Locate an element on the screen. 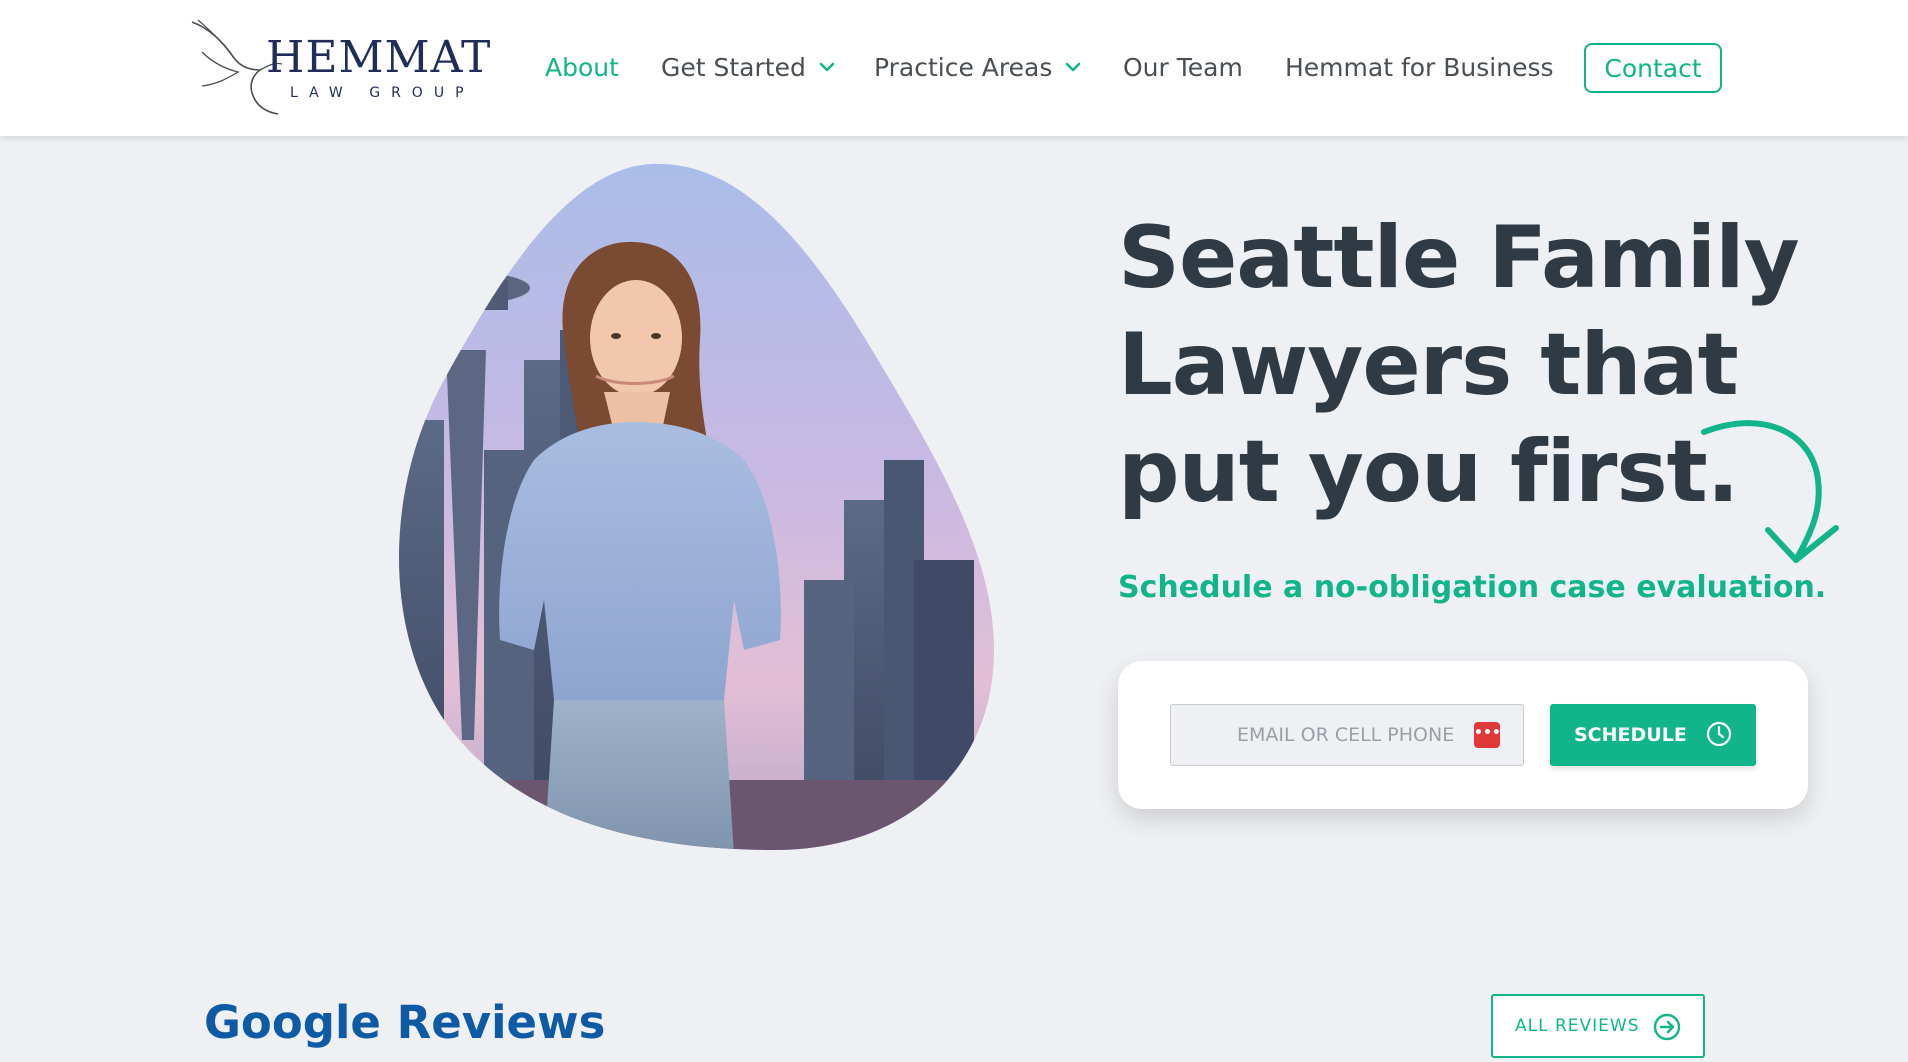 The width and height of the screenshot is (1908, 1062). all-reviews-button: ALL REVIEWS is located at coordinates (1598, 1026).